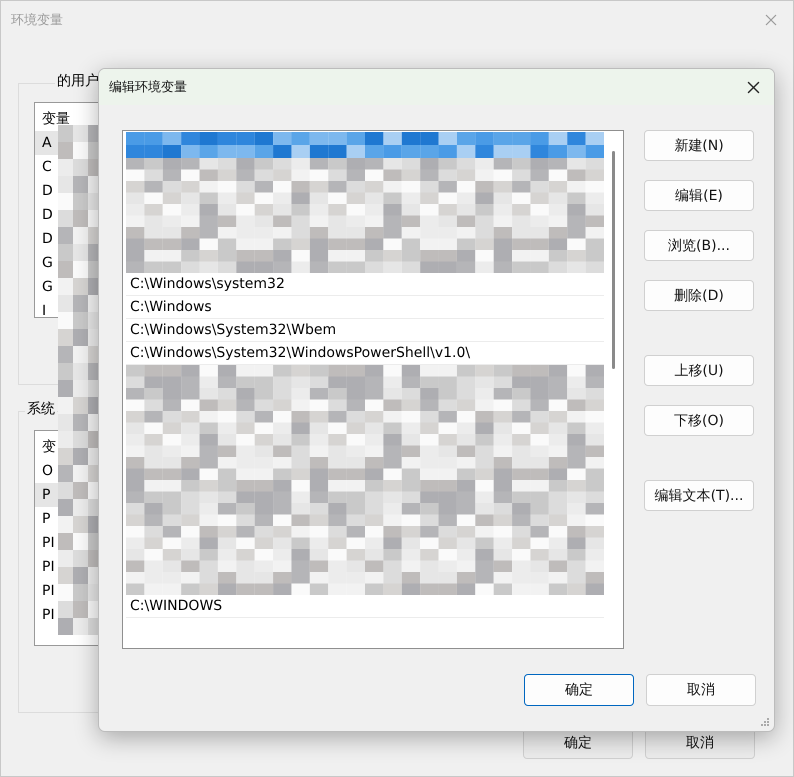 The height and width of the screenshot is (777, 794). What do you see at coordinates (699, 420) in the screenshot?
I see `action-button: 下移(O)` at bounding box center [699, 420].